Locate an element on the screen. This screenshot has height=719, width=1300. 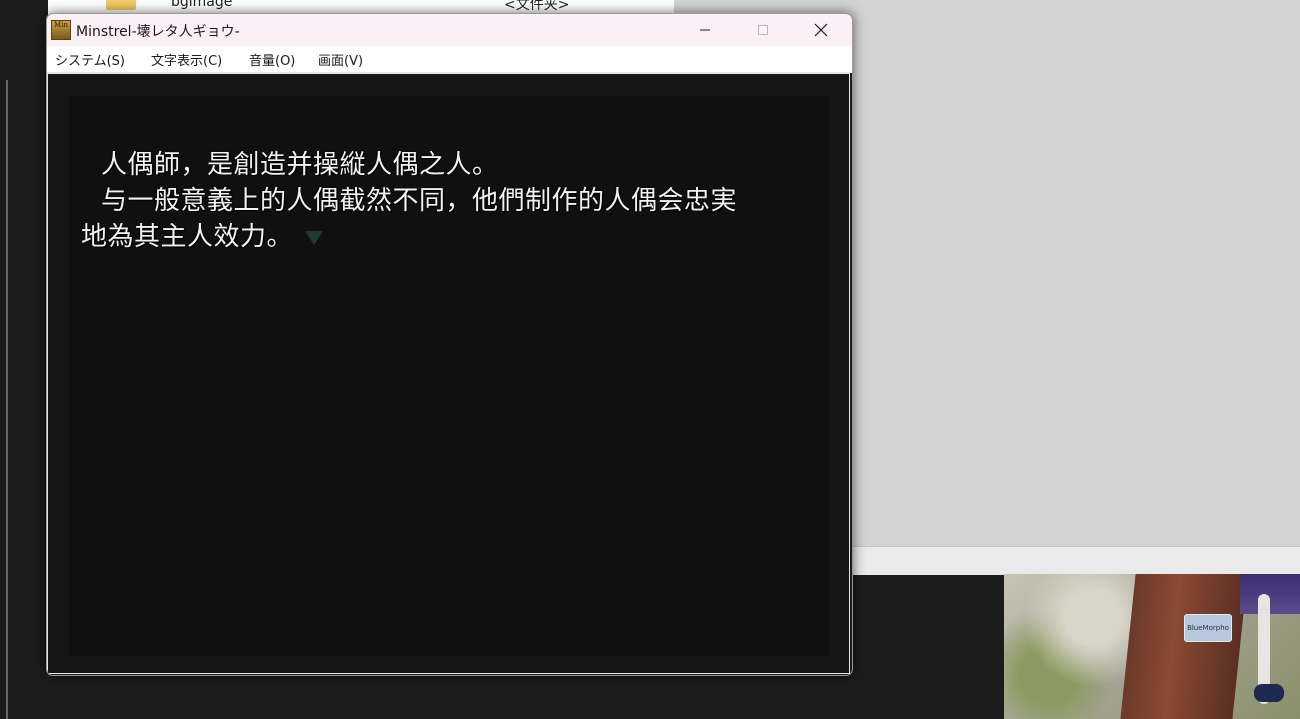
maximize-button is located at coordinates (763, 30).